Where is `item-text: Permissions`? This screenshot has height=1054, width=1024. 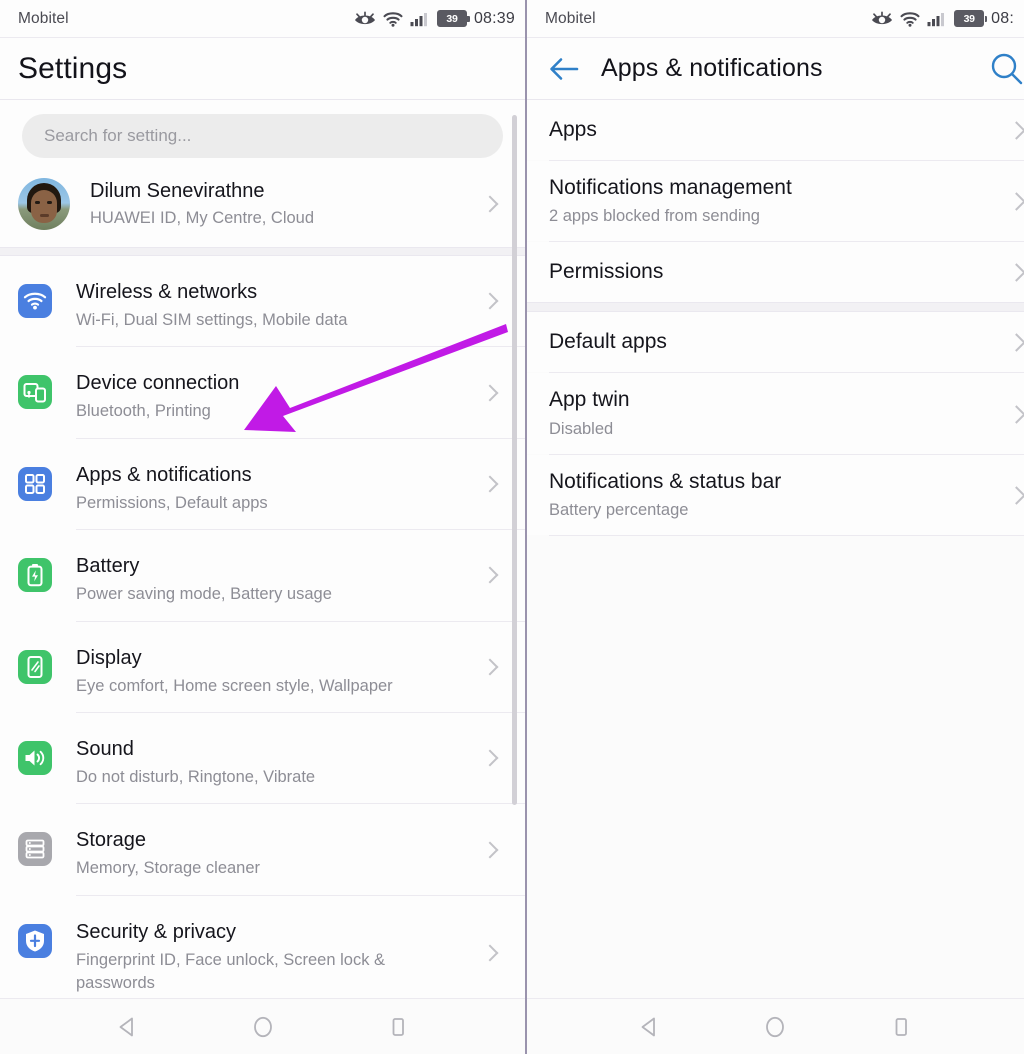 item-text: Permissions is located at coordinates (779, 272).